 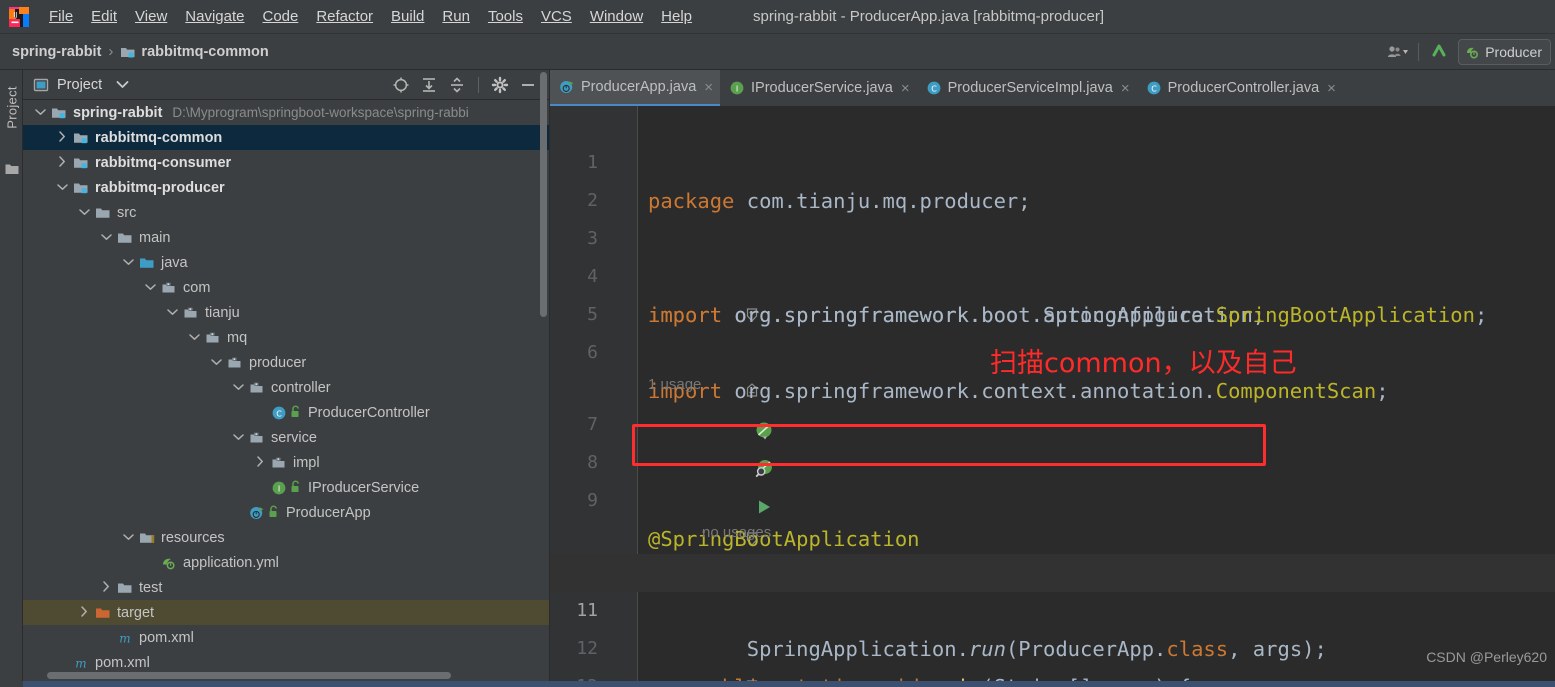 I want to click on tree-node-impl: impl, so click(x=286, y=462).